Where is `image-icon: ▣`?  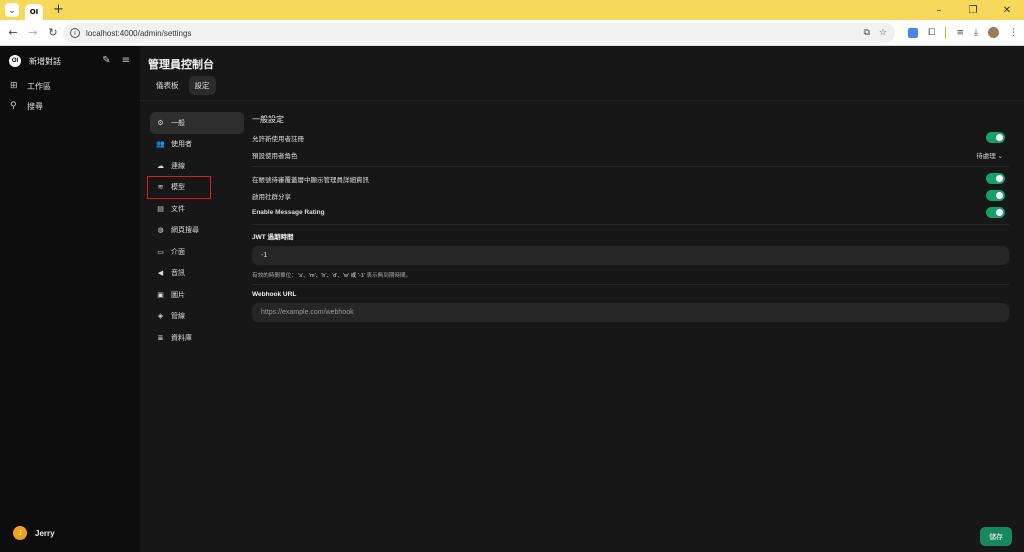
image-icon: ▣ is located at coordinates (160, 294).